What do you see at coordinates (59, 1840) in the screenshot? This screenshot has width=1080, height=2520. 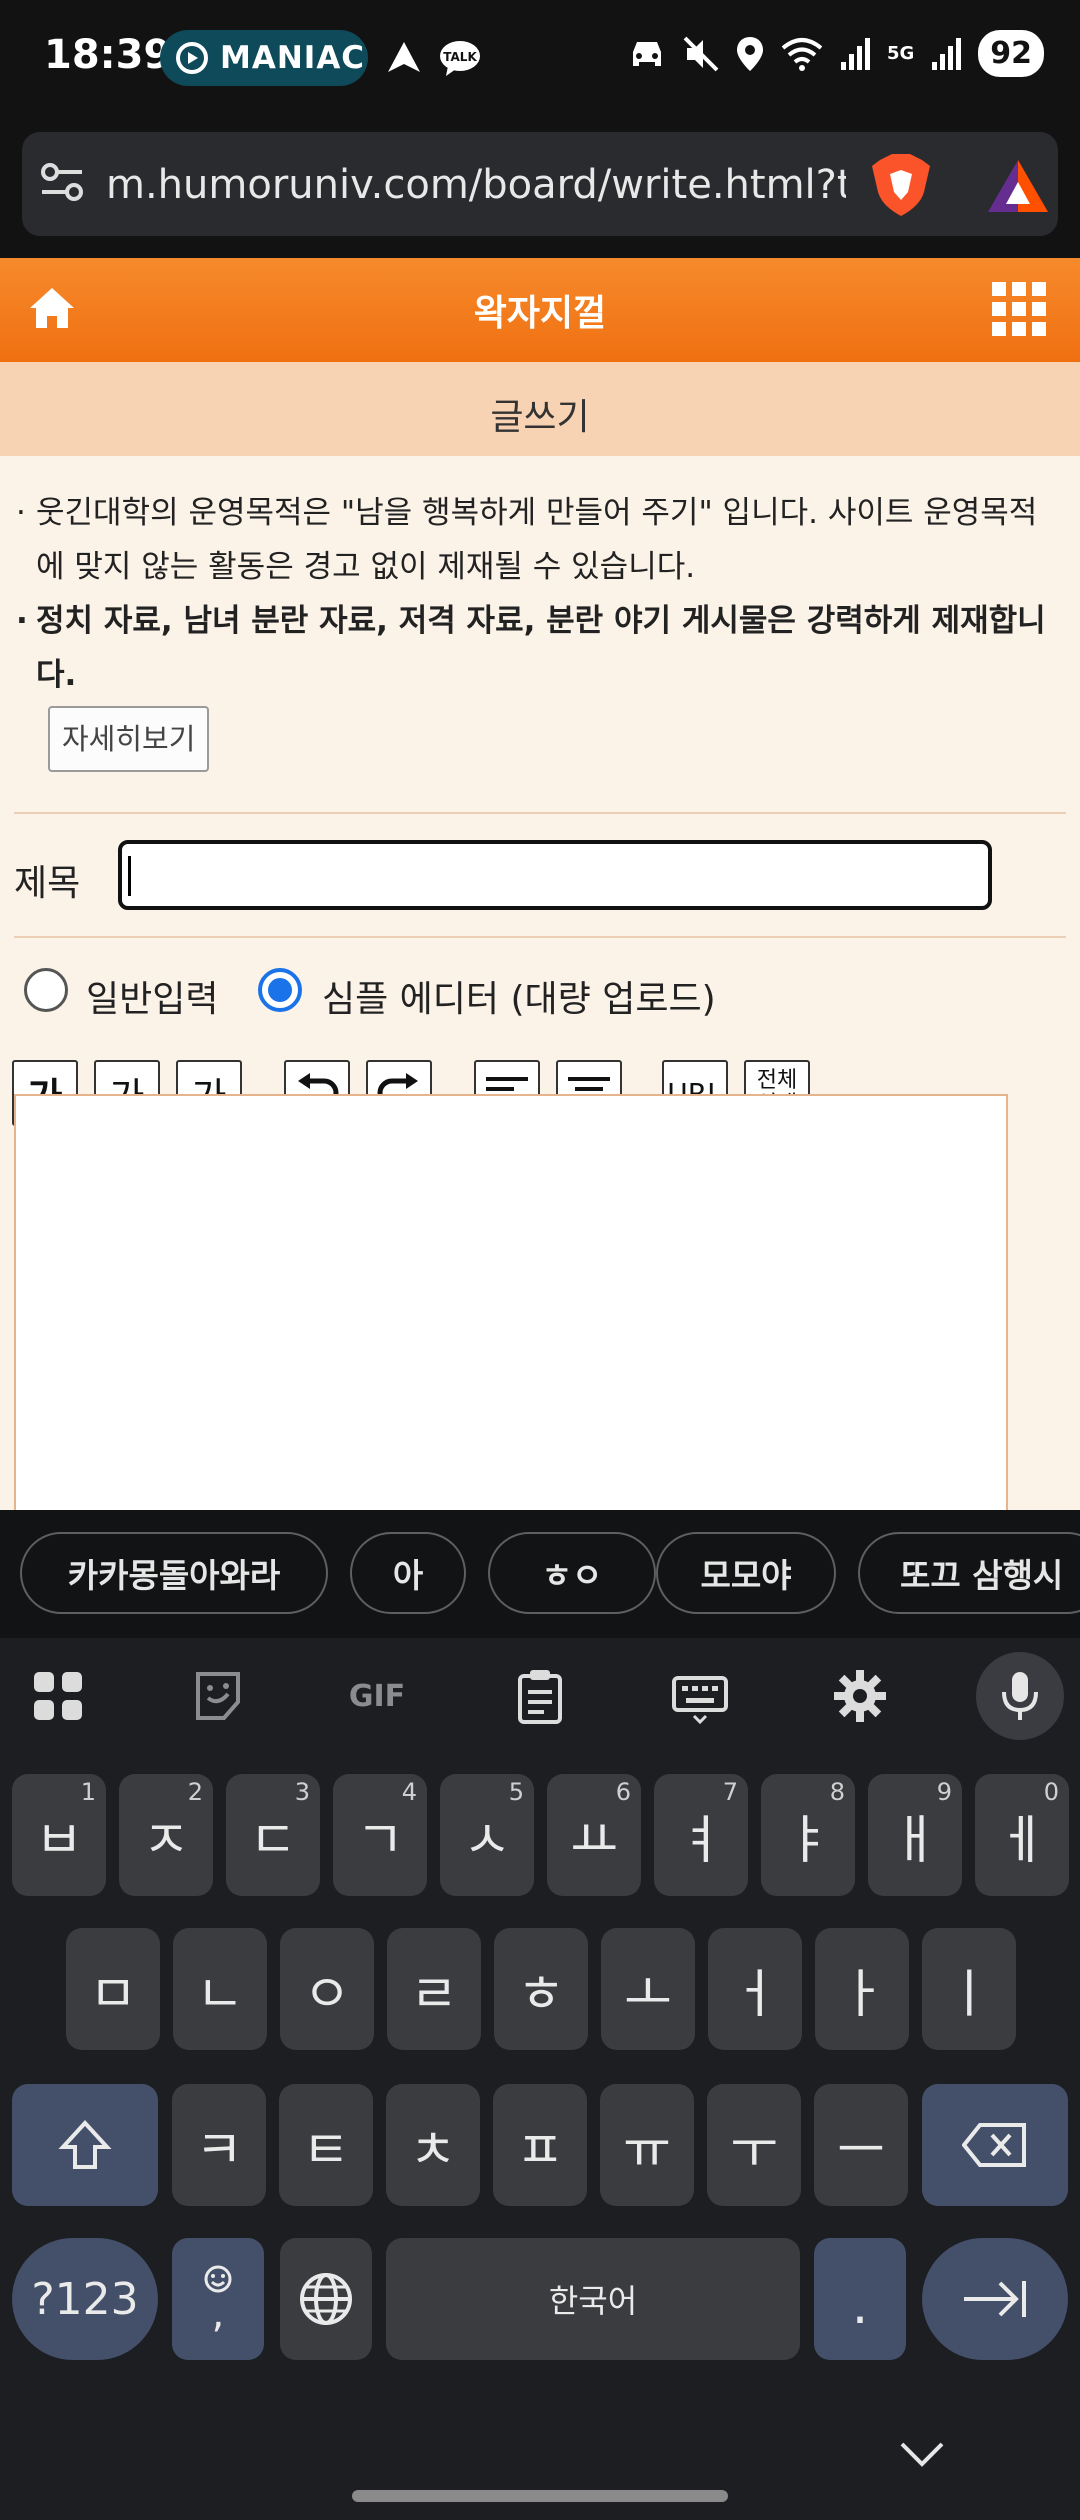 I see `key-label: ㅂ` at bounding box center [59, 1840].